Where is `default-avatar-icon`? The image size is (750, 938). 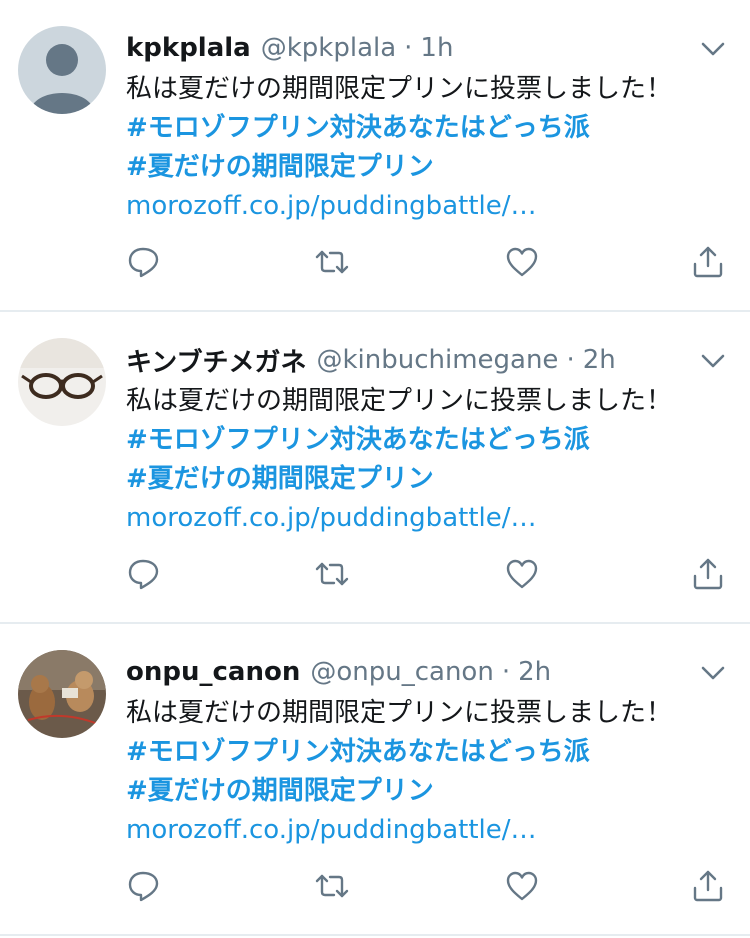
default-avatar-icon is located at coordinates (62, 70).